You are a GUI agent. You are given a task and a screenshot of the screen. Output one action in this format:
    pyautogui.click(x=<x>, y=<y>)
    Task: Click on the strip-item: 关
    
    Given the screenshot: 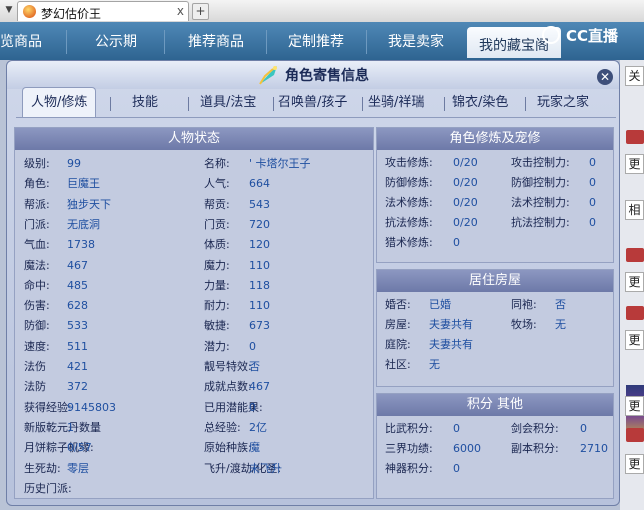 What is the action you would take?
    pyautogui.click(x=634, y=76)
    